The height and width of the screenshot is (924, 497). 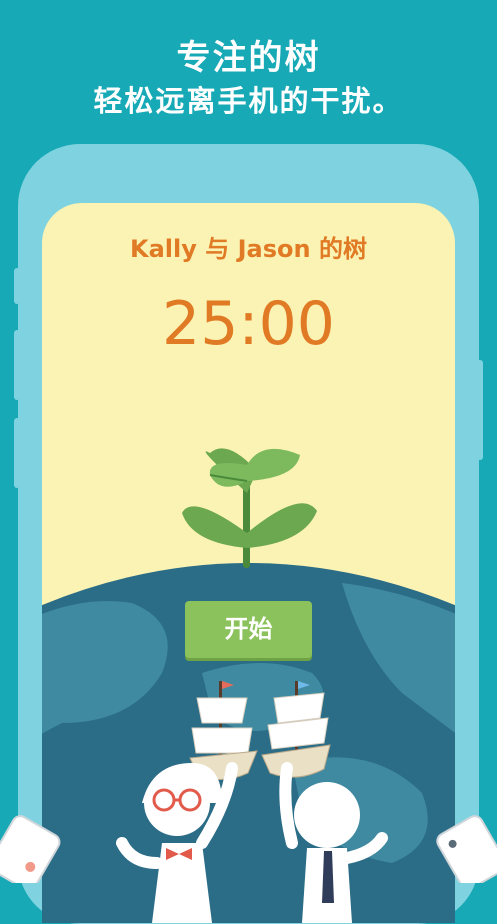 What do you see at coordinates (249, 508) in the screenshot?
I see `sprout-icon` at bounding box center [249, 508].